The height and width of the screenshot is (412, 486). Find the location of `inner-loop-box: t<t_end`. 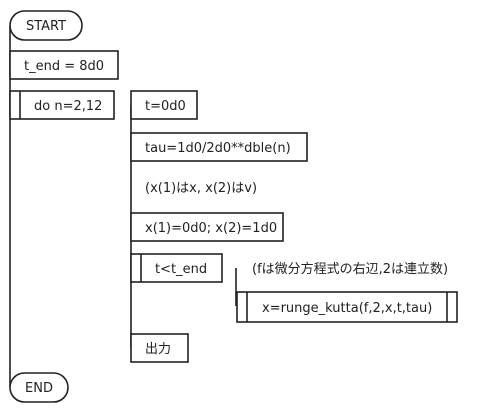

inner-loop-box: t<t_end is located at coordinates (176, 268).